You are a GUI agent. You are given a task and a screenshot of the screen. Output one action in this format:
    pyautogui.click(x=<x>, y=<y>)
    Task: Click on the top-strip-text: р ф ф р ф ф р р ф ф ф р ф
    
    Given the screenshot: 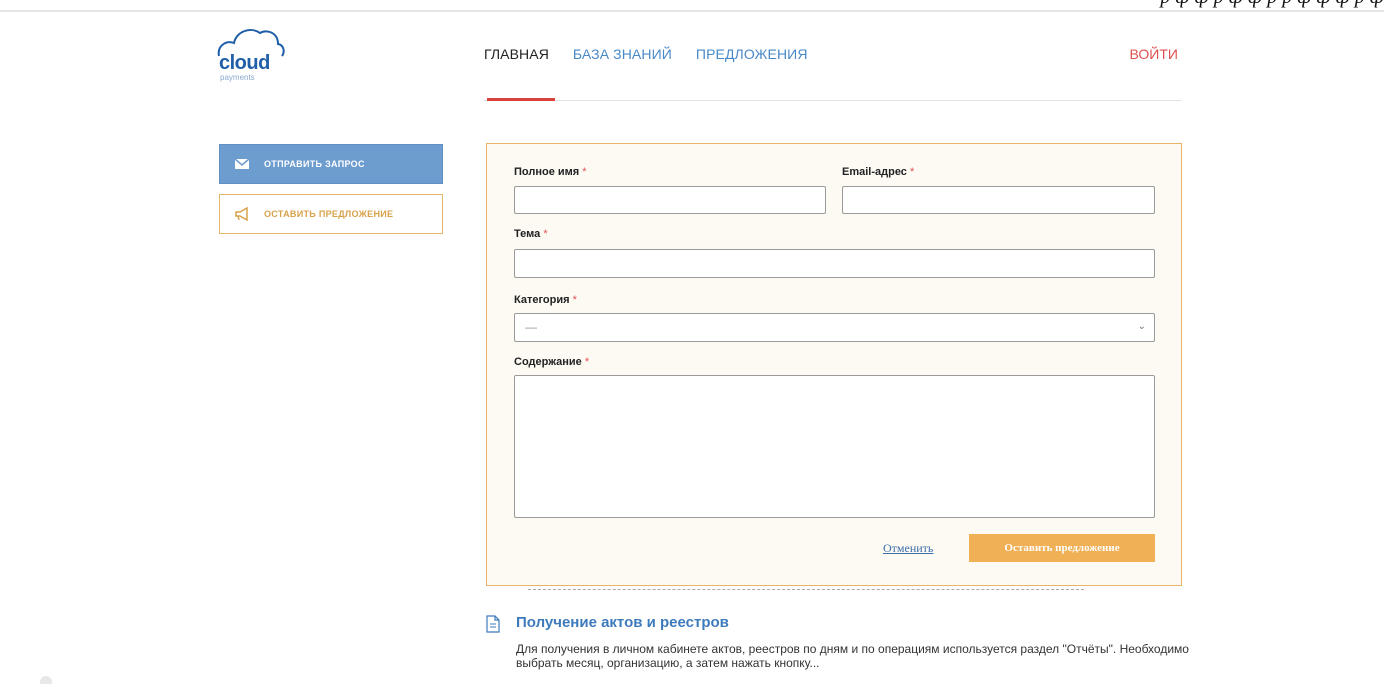 What is the action you would take?
    pyautogui.click(x=1272, y=4)
    